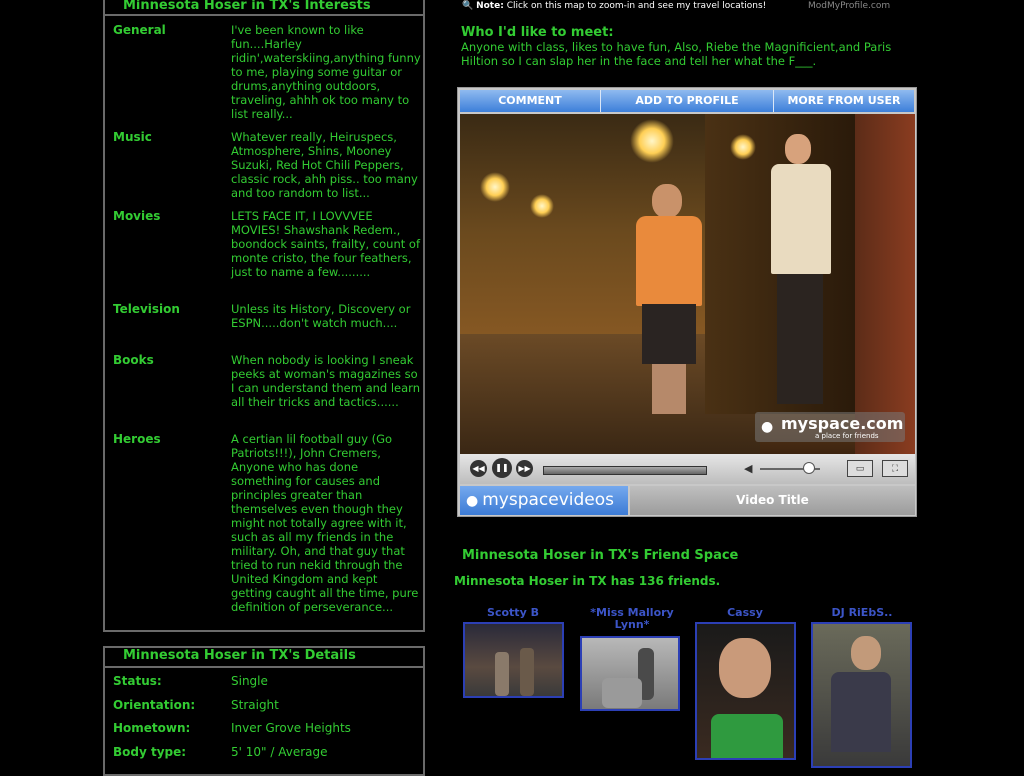 This screenshot has width=1024, height=776. What do you see at coordinates (600, 555) in the screenshot?
I see `friend-space-title: Minnesota Hoser in TX's Friend Space` at bounding box center [600, 555].